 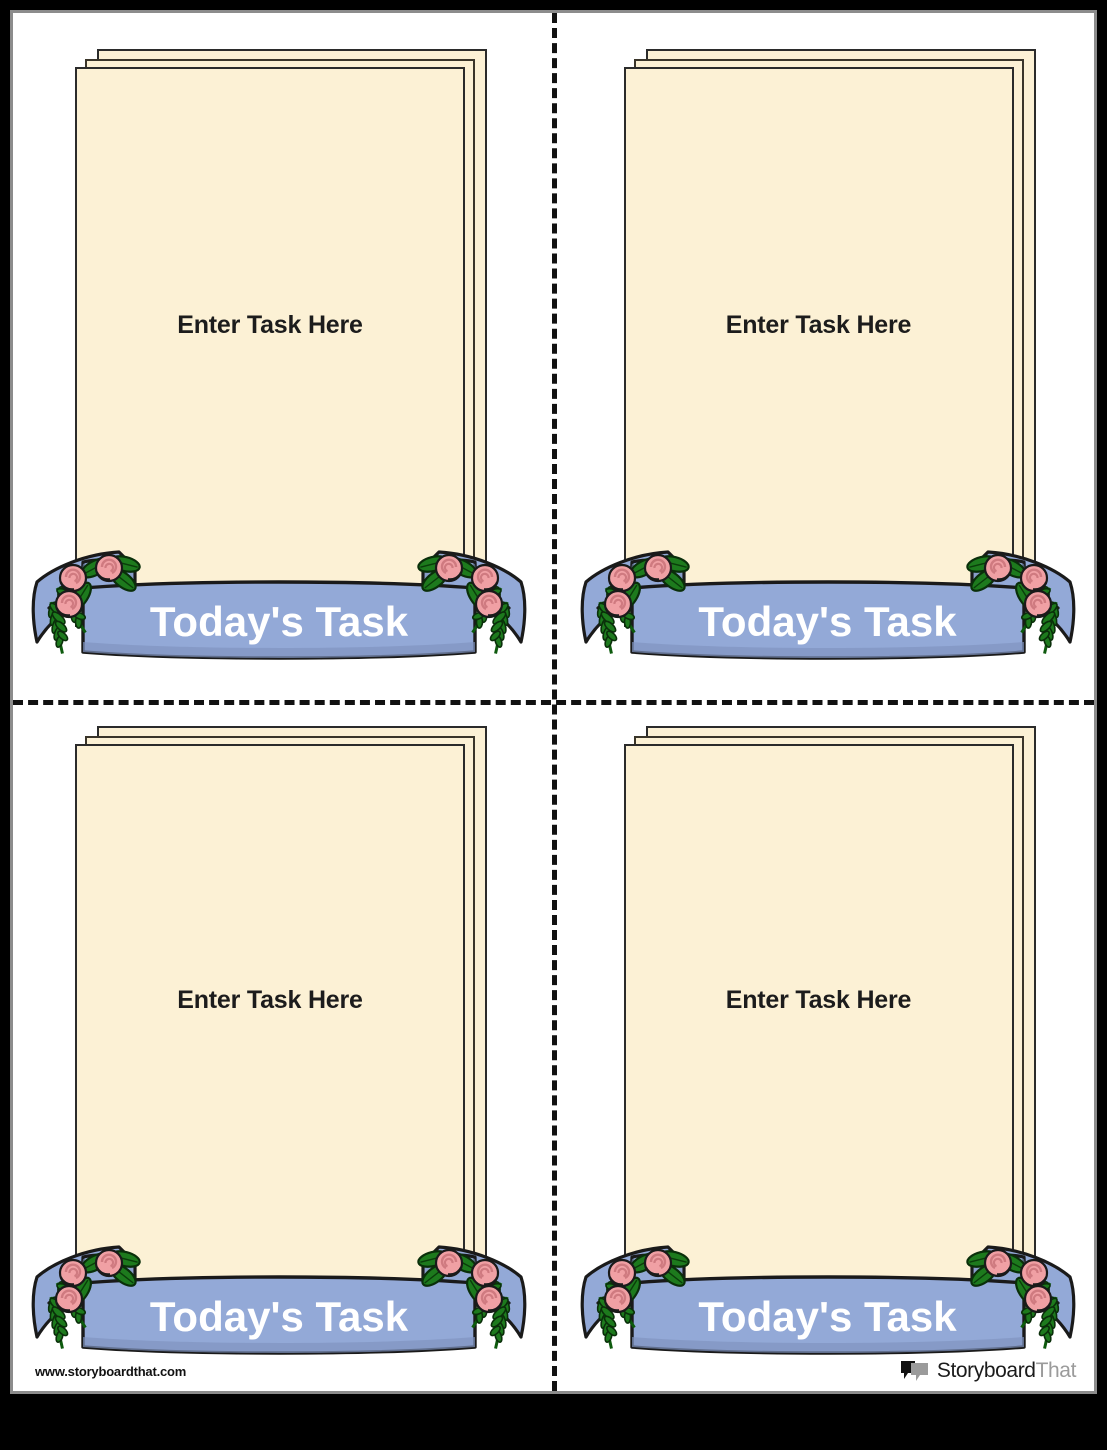 I want to click on cut-line-horizontal, so click(x=553, y=702).